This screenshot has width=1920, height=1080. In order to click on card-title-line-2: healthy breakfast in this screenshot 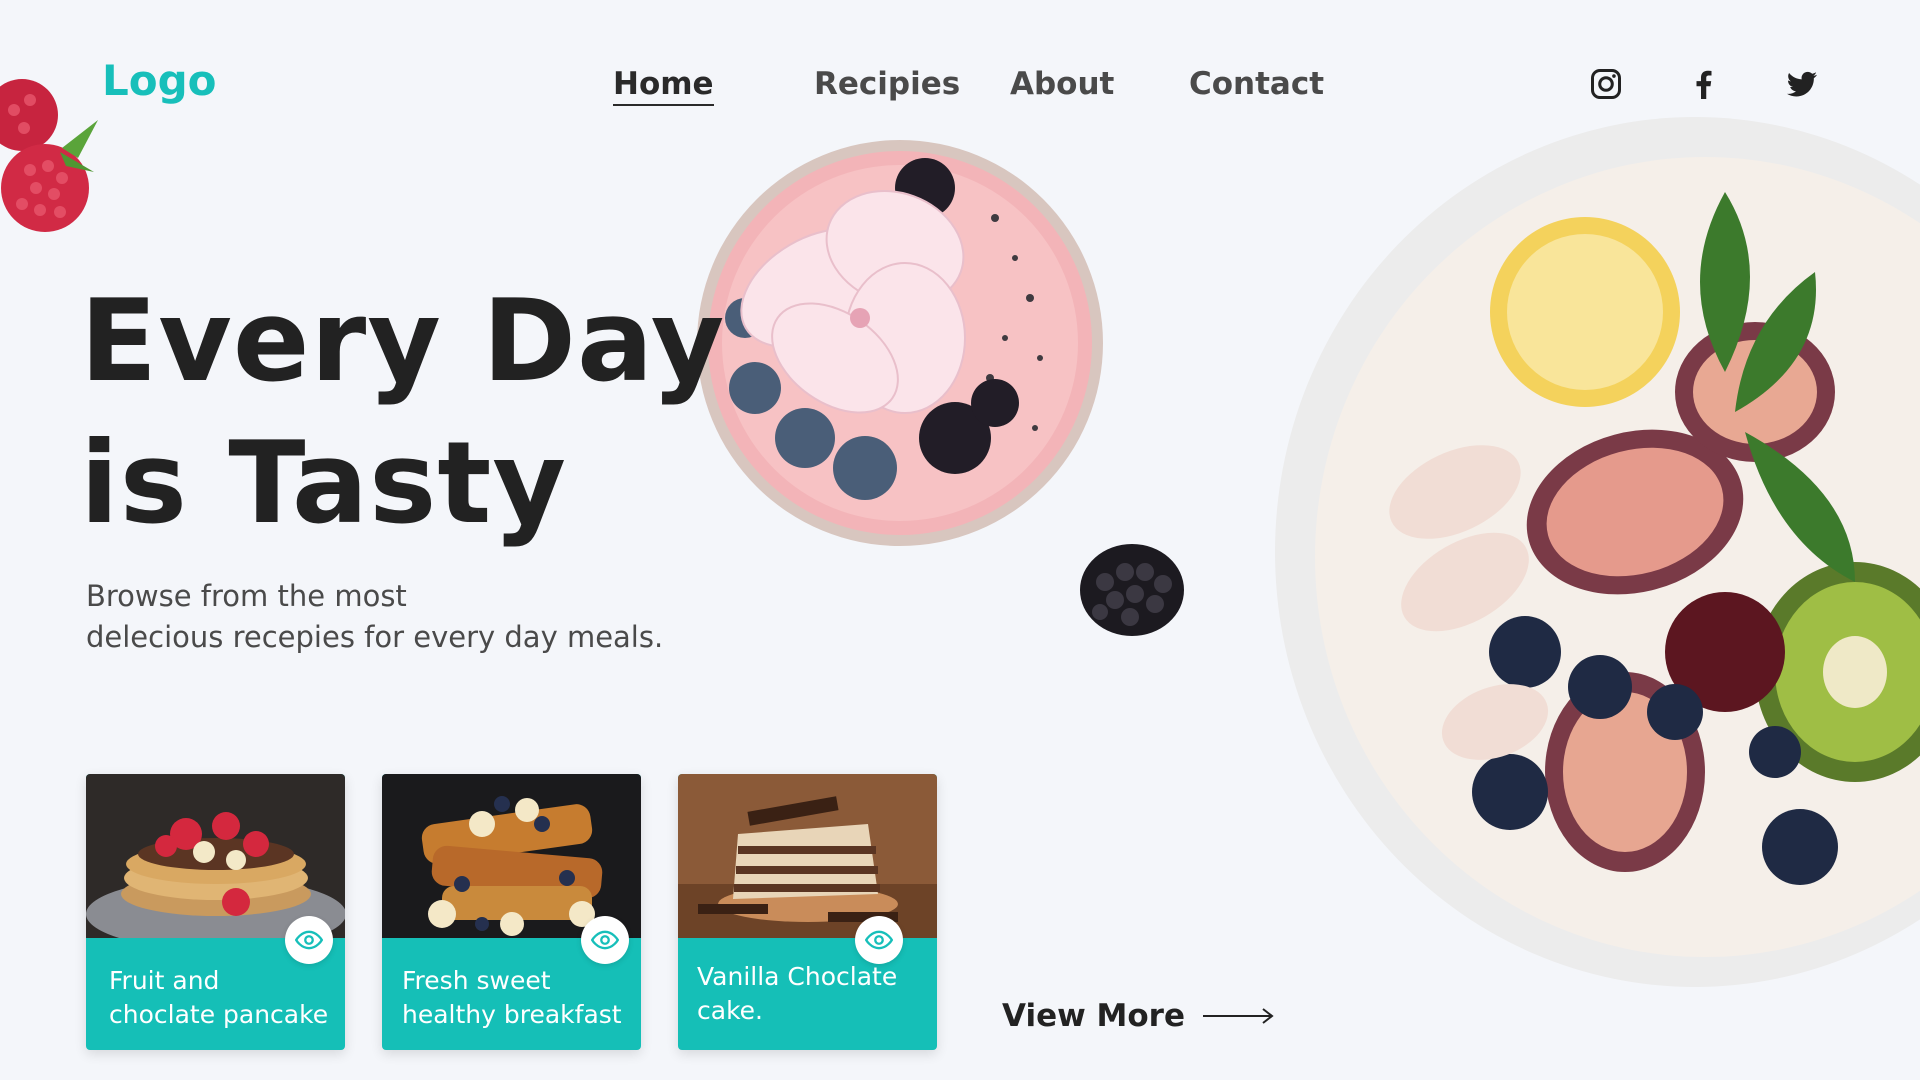, I will do `click(512, 1014)`.